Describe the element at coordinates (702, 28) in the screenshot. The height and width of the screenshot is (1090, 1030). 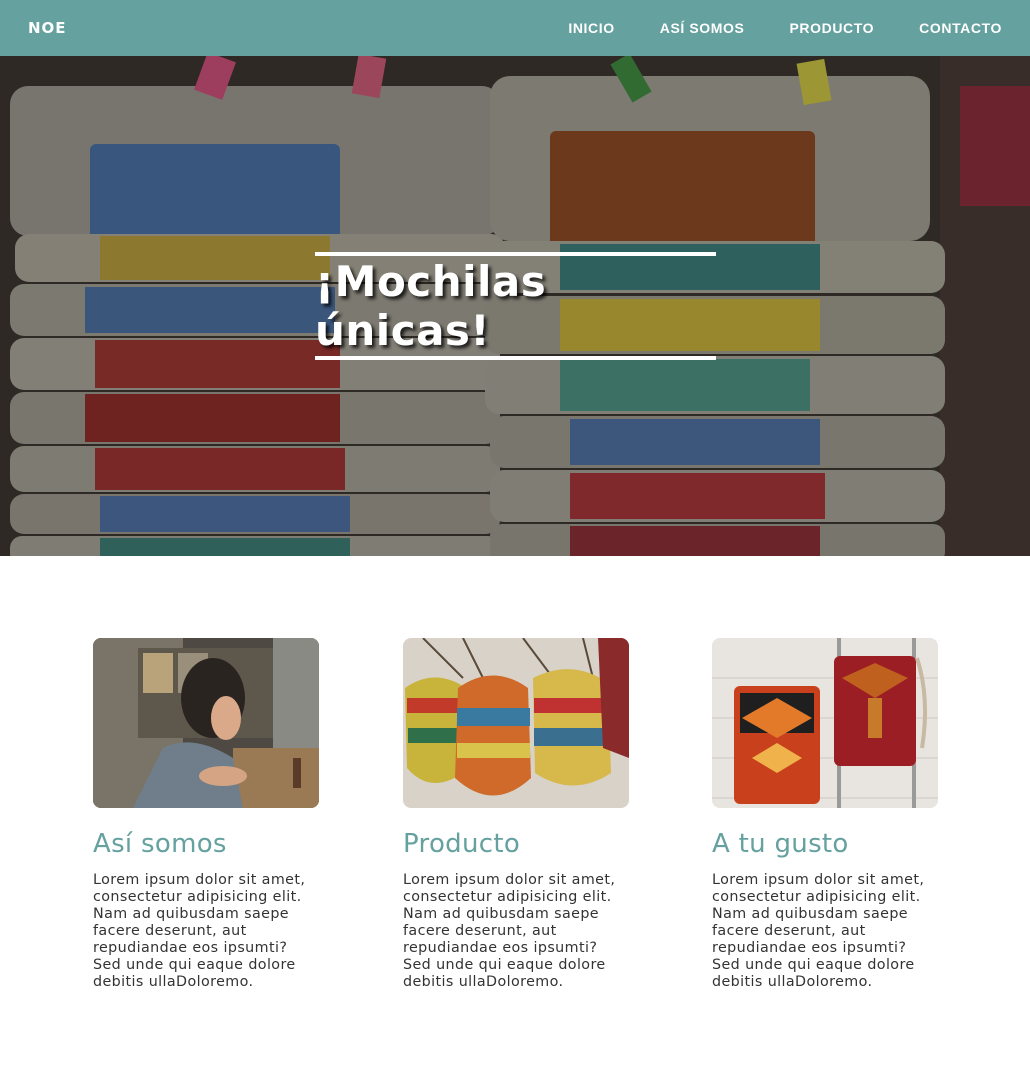
I see `nav-link-asi-somos: ASÍ SOMOS` at that location.